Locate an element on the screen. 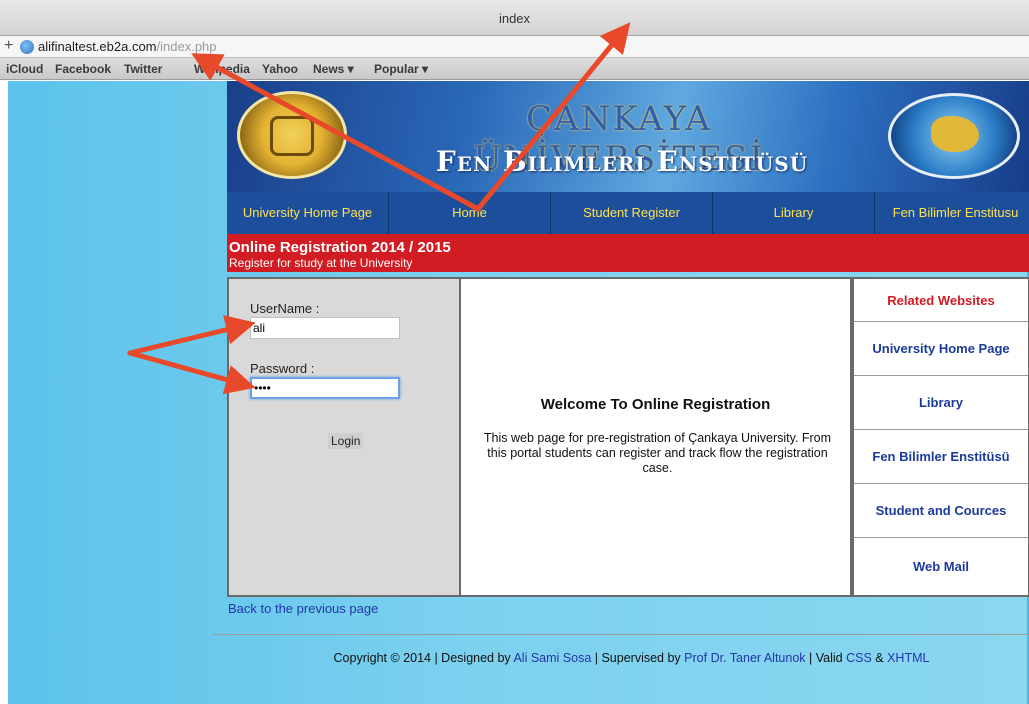 Image resolution: width=1029 pixels, height=704 pixels. nav-home: Home is located at coordinates (470, 213).